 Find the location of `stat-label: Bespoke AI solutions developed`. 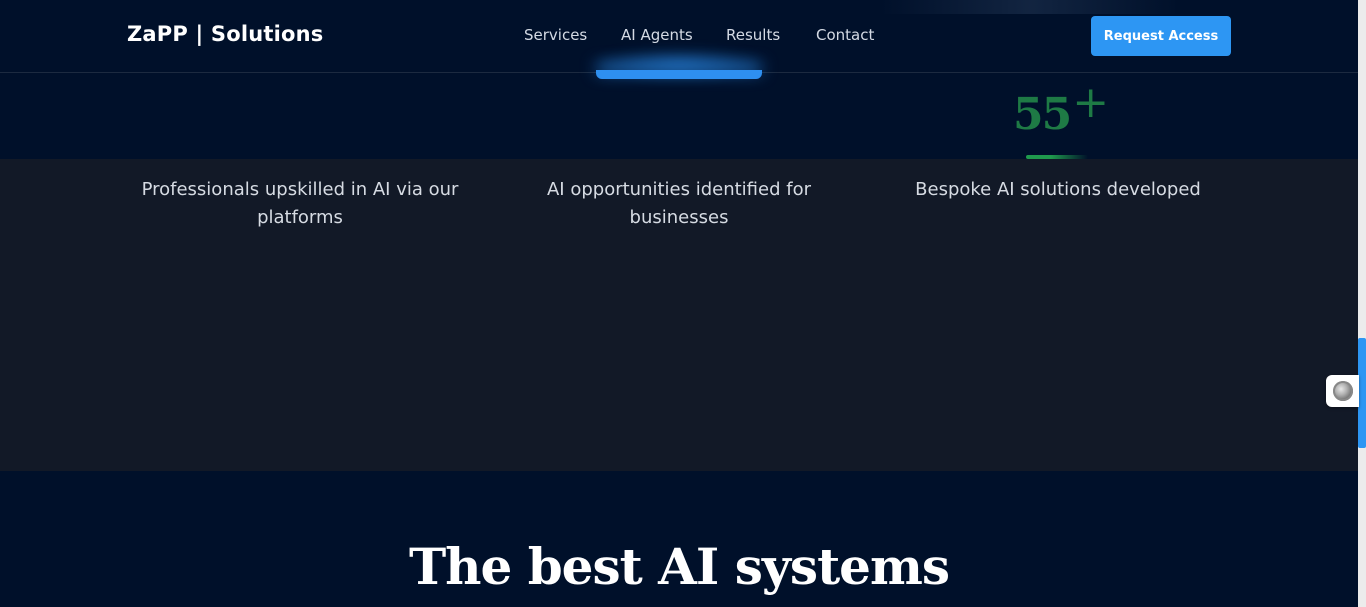

stat-label: Bespoke AI solutions developed is located at coordinates (1058, 189).